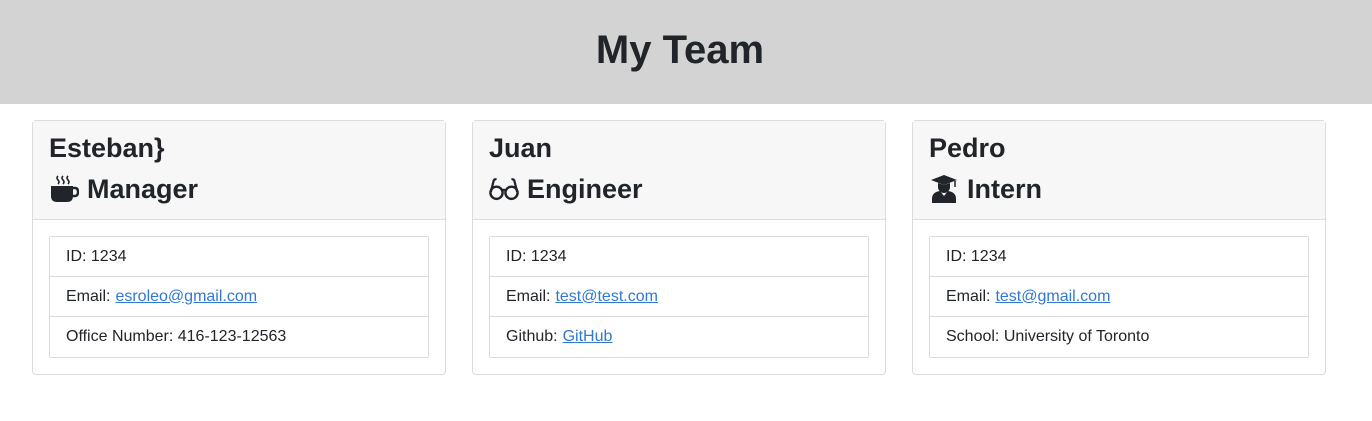 The width and height of the screenshot is (1372, 421). What do you see at coordinates (64, 189) in the screenshot?
I see `coffee-mug-icon` at bounding box center [64, 189].